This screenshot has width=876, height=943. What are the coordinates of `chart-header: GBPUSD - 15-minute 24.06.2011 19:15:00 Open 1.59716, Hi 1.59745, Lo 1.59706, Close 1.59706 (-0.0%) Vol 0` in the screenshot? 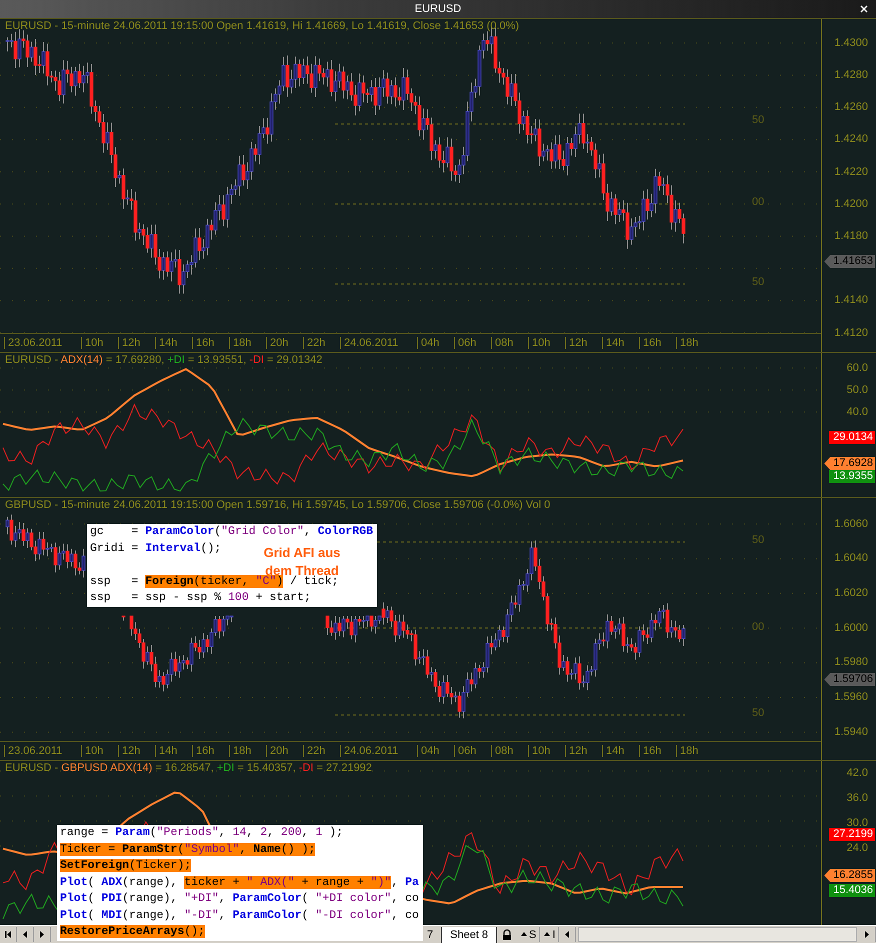 It's located at (277, 505).